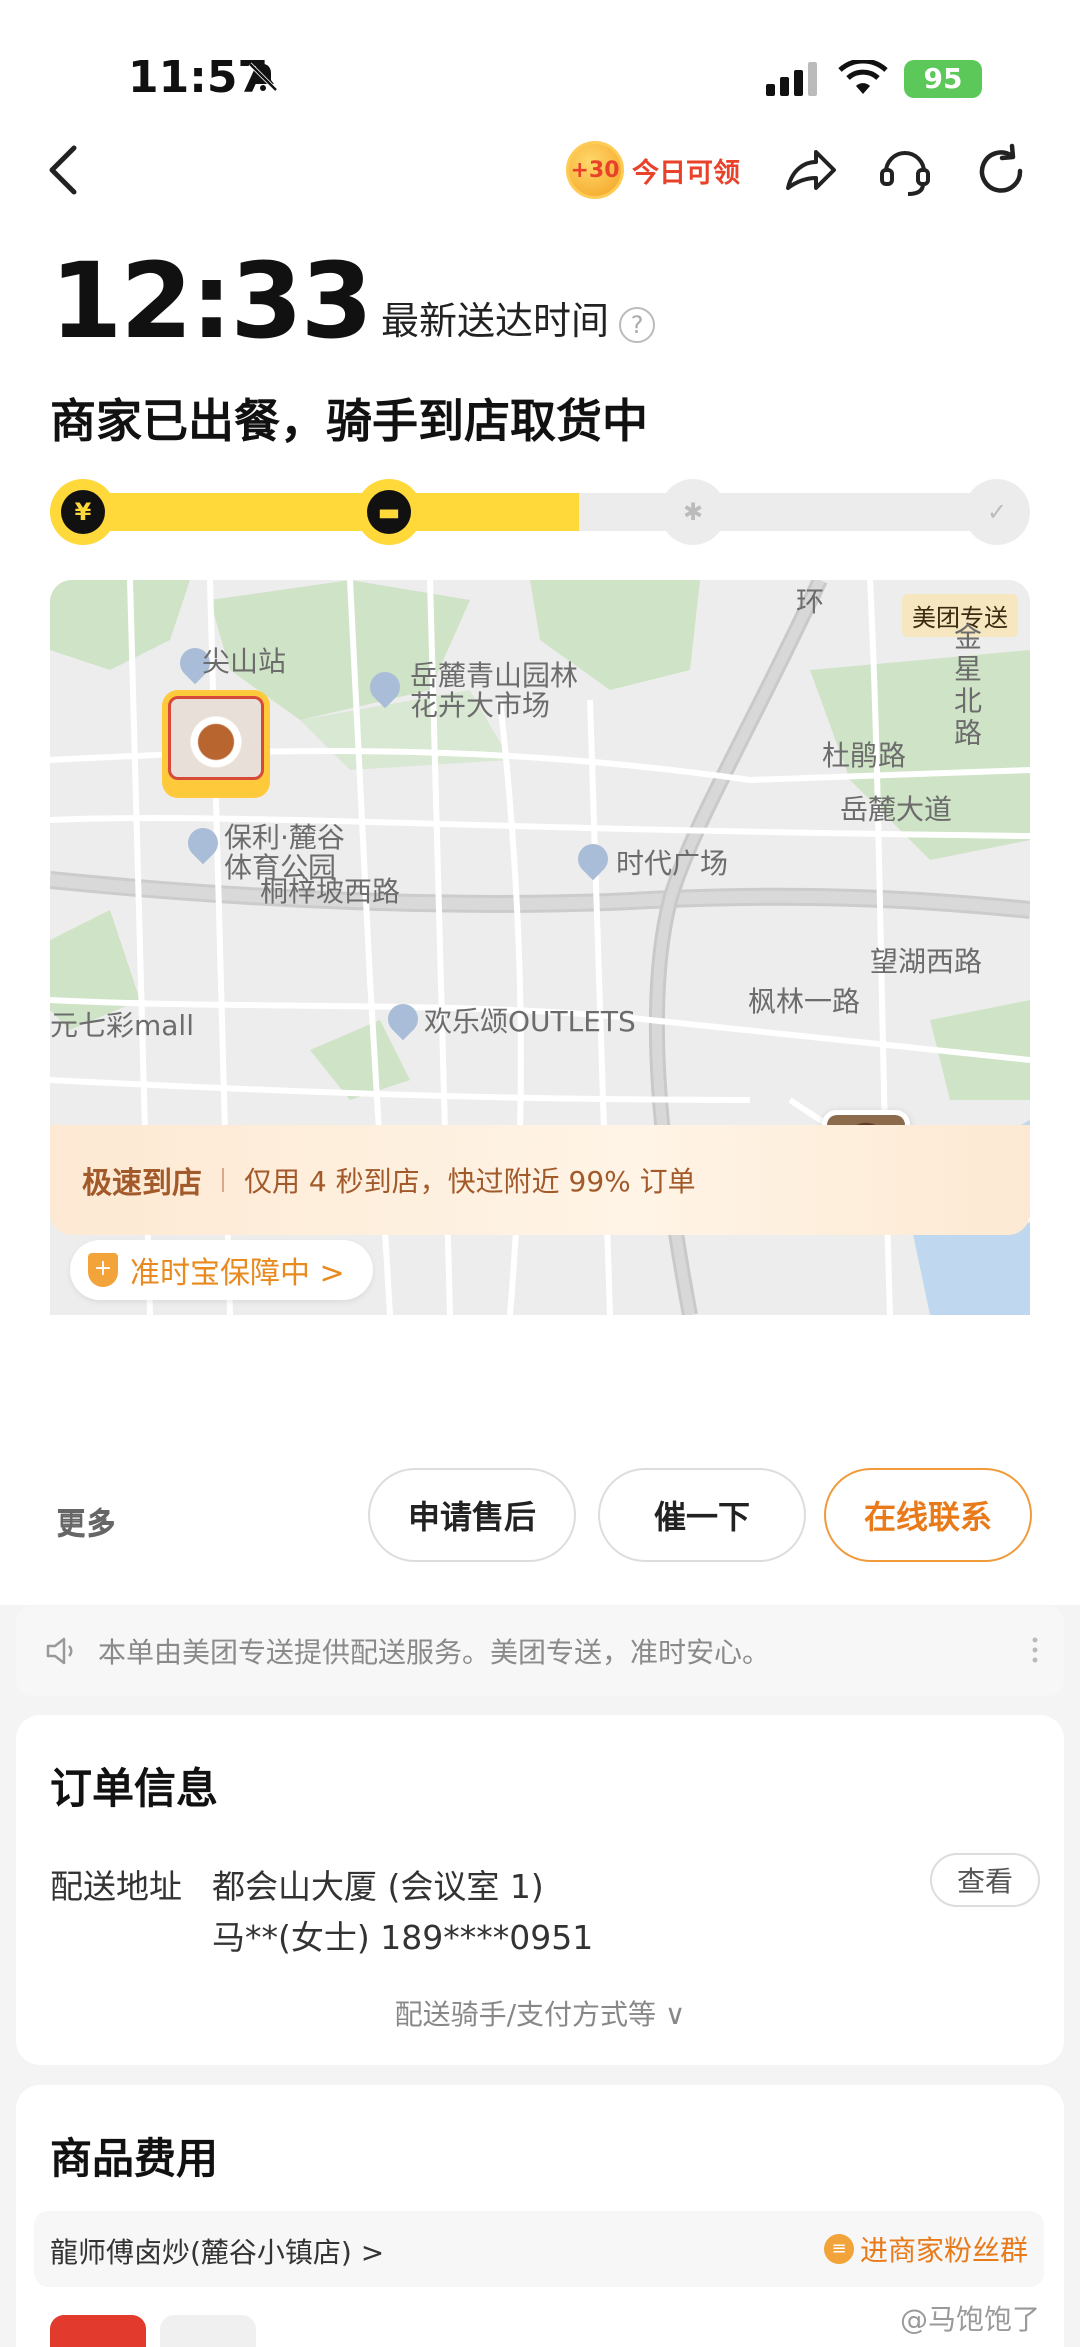  I want to click on delivery-notice: 本单由美团专送提供配送服务。美团专送，准时安心。, so click(540, 1651).